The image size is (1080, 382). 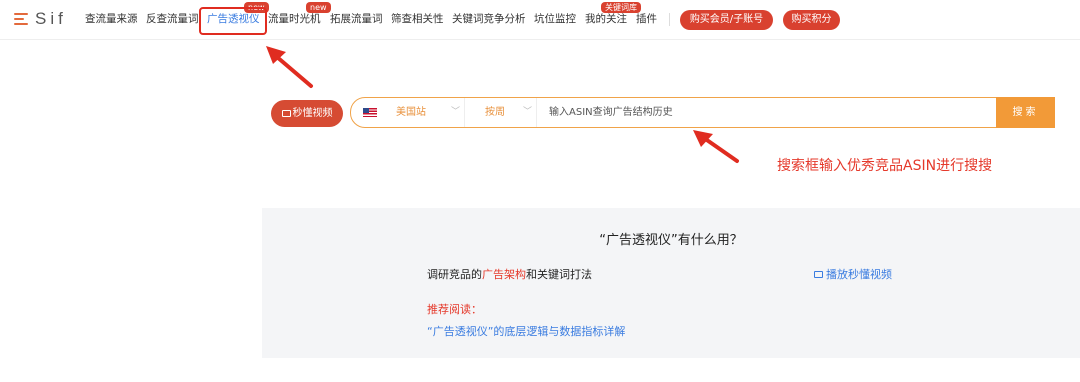 I want to click on article-link: “广告透视仪”的底层逻辑与数据指标详解, so click(x=526, y=331).